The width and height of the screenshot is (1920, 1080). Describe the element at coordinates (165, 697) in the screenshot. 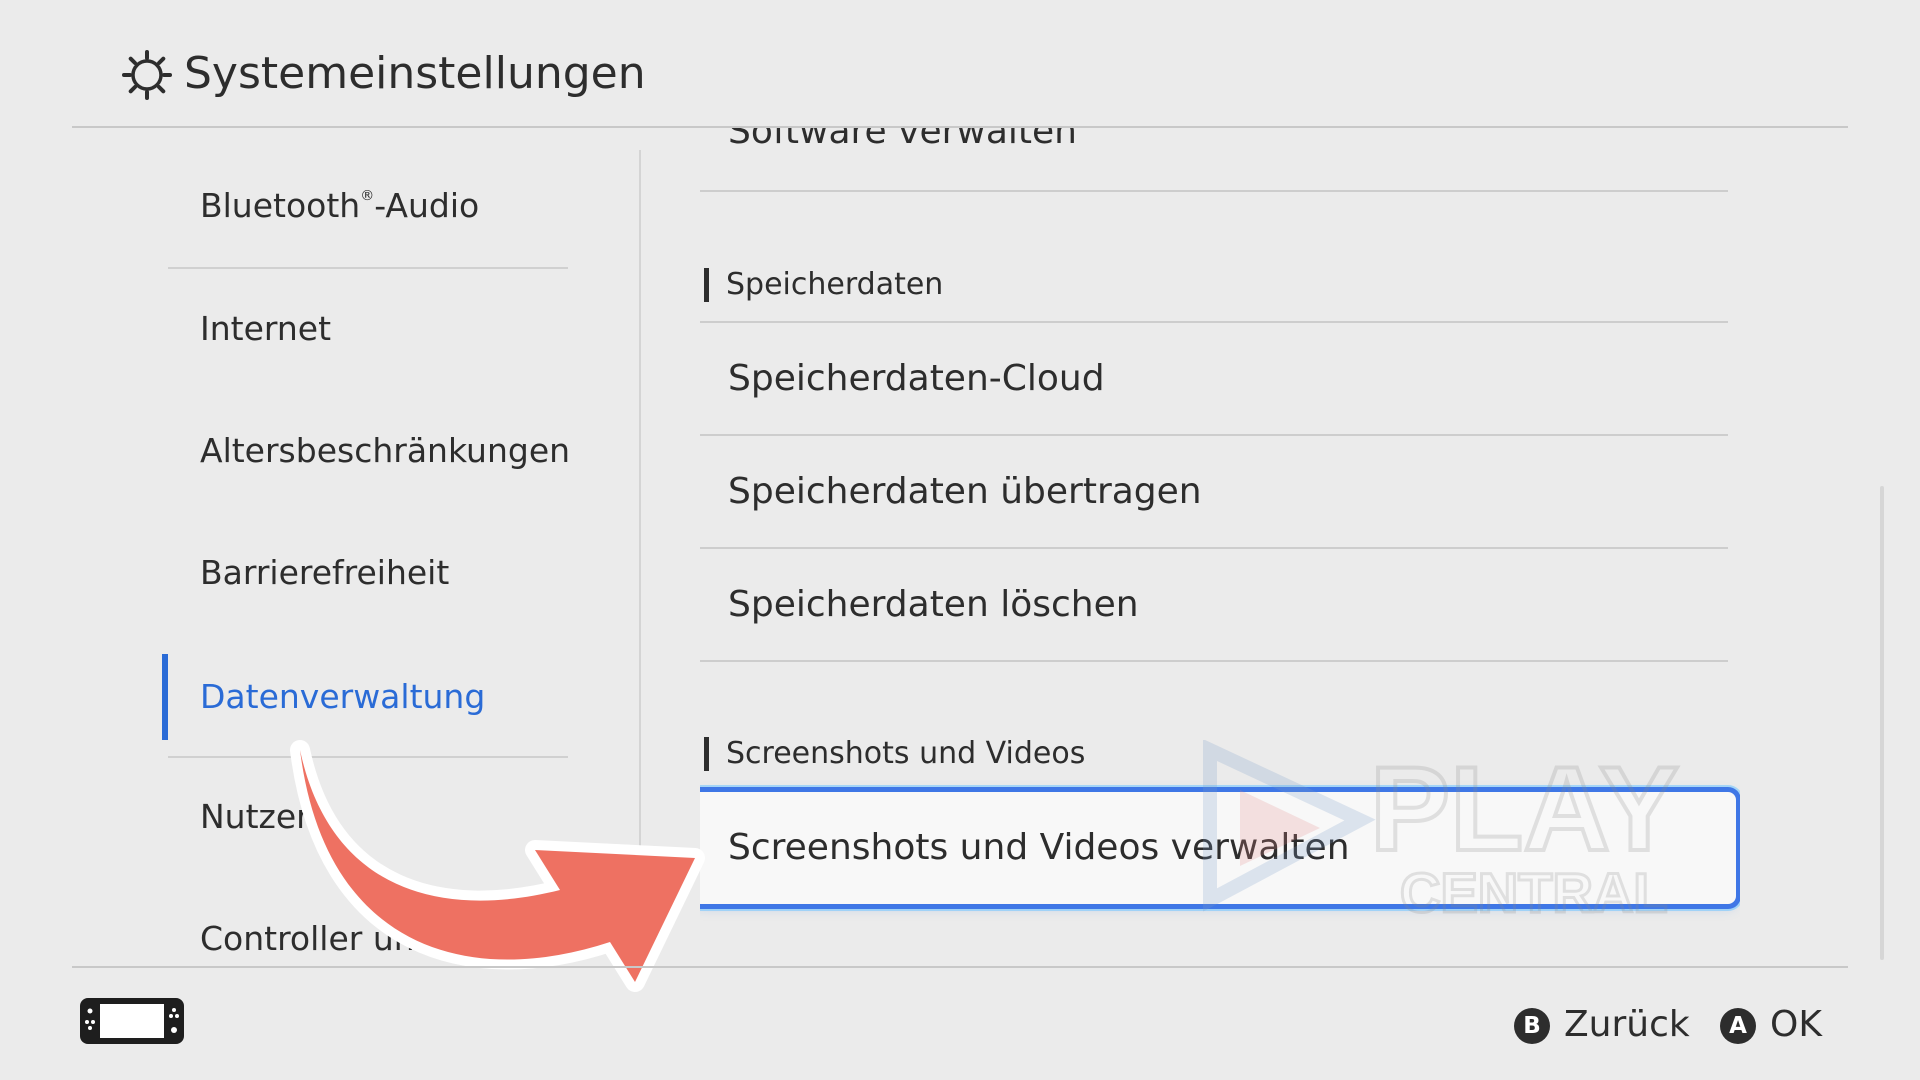

I see `active-indicator` at that location.